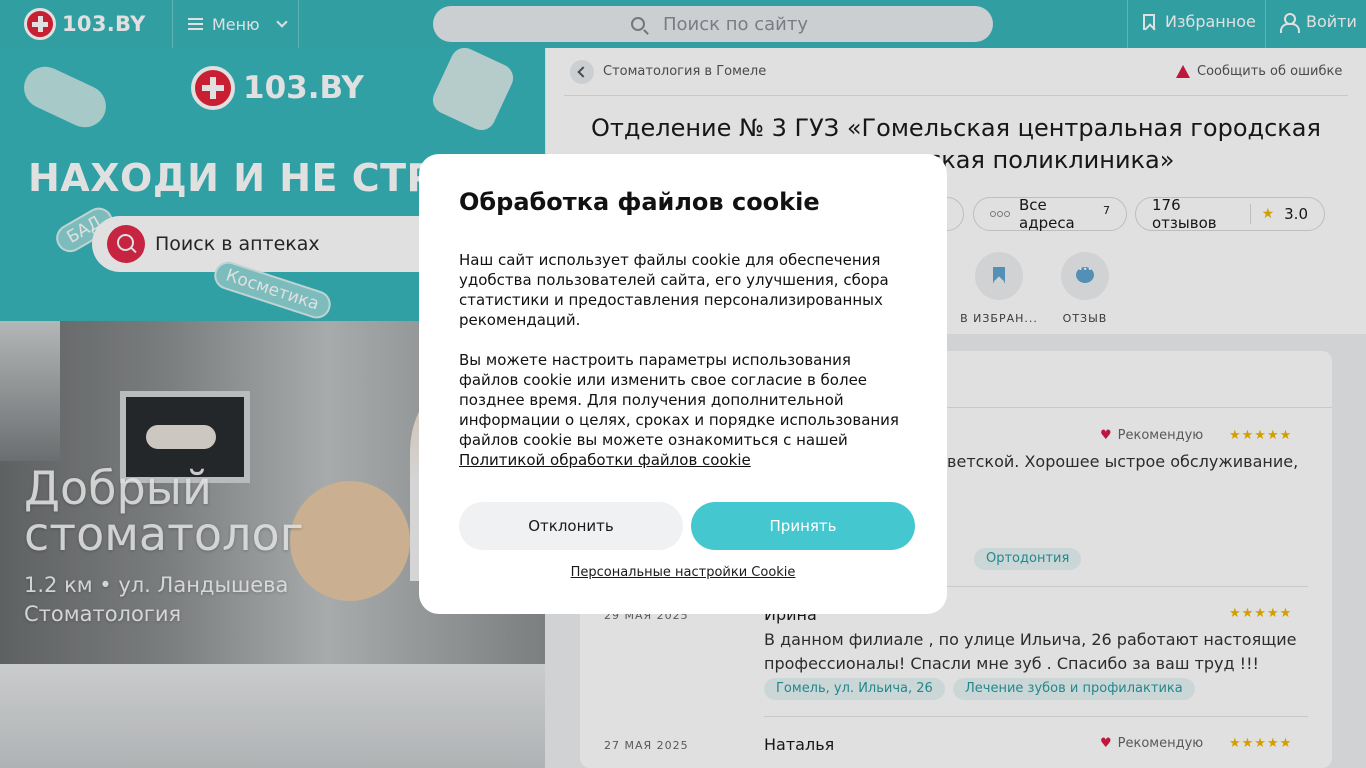  I want to click on cookie-policy-link: Политикой обработки файлов cookie, so click(605, 460).